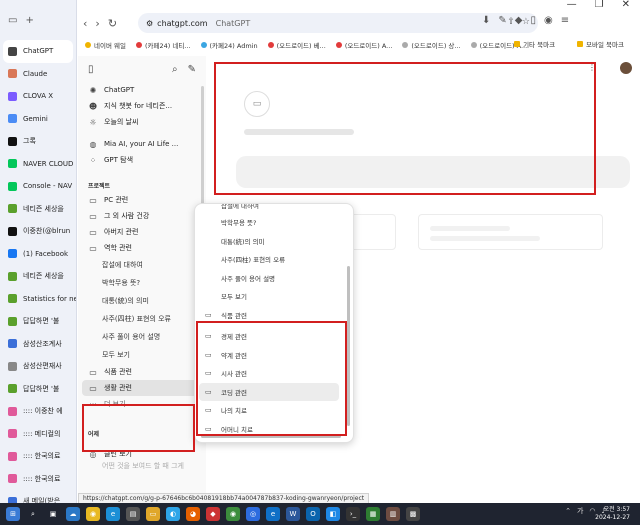 The width and height of the screenshot is (640, 525). I want to click on back-icon: ‹, so click(85, 23).